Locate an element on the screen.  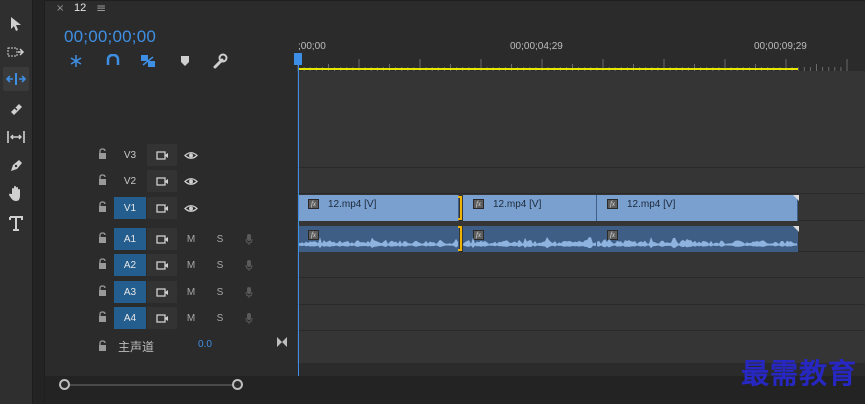
zoom-handle-left is located at coordinates (64, 384).